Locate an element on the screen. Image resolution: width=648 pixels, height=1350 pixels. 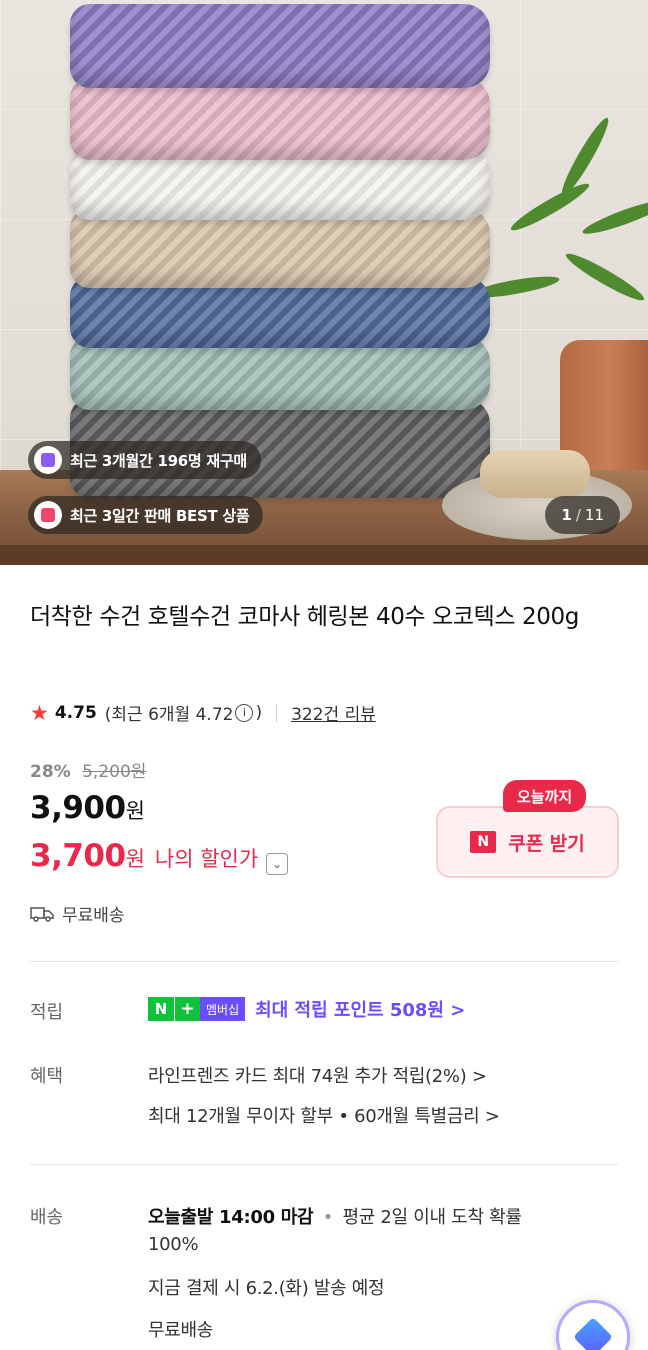
dispatch-info: 오늘출발 14:00 마감 • 평균 2일 이내 도착 확률 is located at coordinates (335, 1216).